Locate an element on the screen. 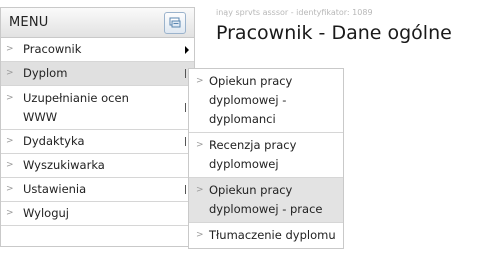 The width and height of the screenshot is (502, 255). menu-item-label: Pracownik is located at coordinates (52, 49).